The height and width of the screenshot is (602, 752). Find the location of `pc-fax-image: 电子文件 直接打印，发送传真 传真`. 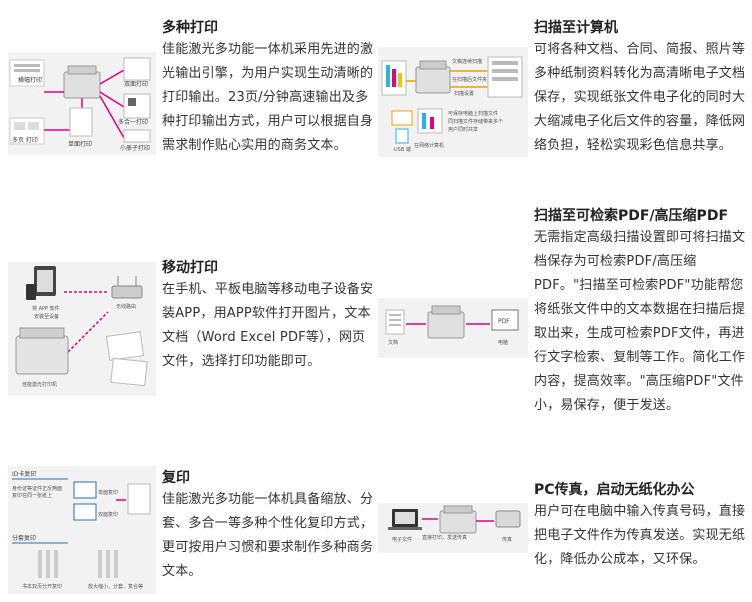

pc-fax-image: 电子文件 直接打印，发送传真 传真 is located at coordinates (453, 528).